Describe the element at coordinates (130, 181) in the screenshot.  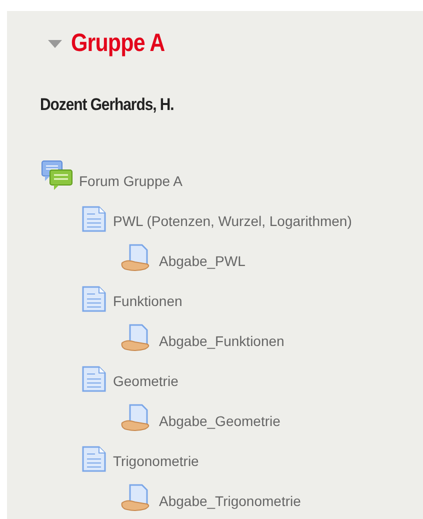
I see `activity-link: Forum Gruppe A` at that location.